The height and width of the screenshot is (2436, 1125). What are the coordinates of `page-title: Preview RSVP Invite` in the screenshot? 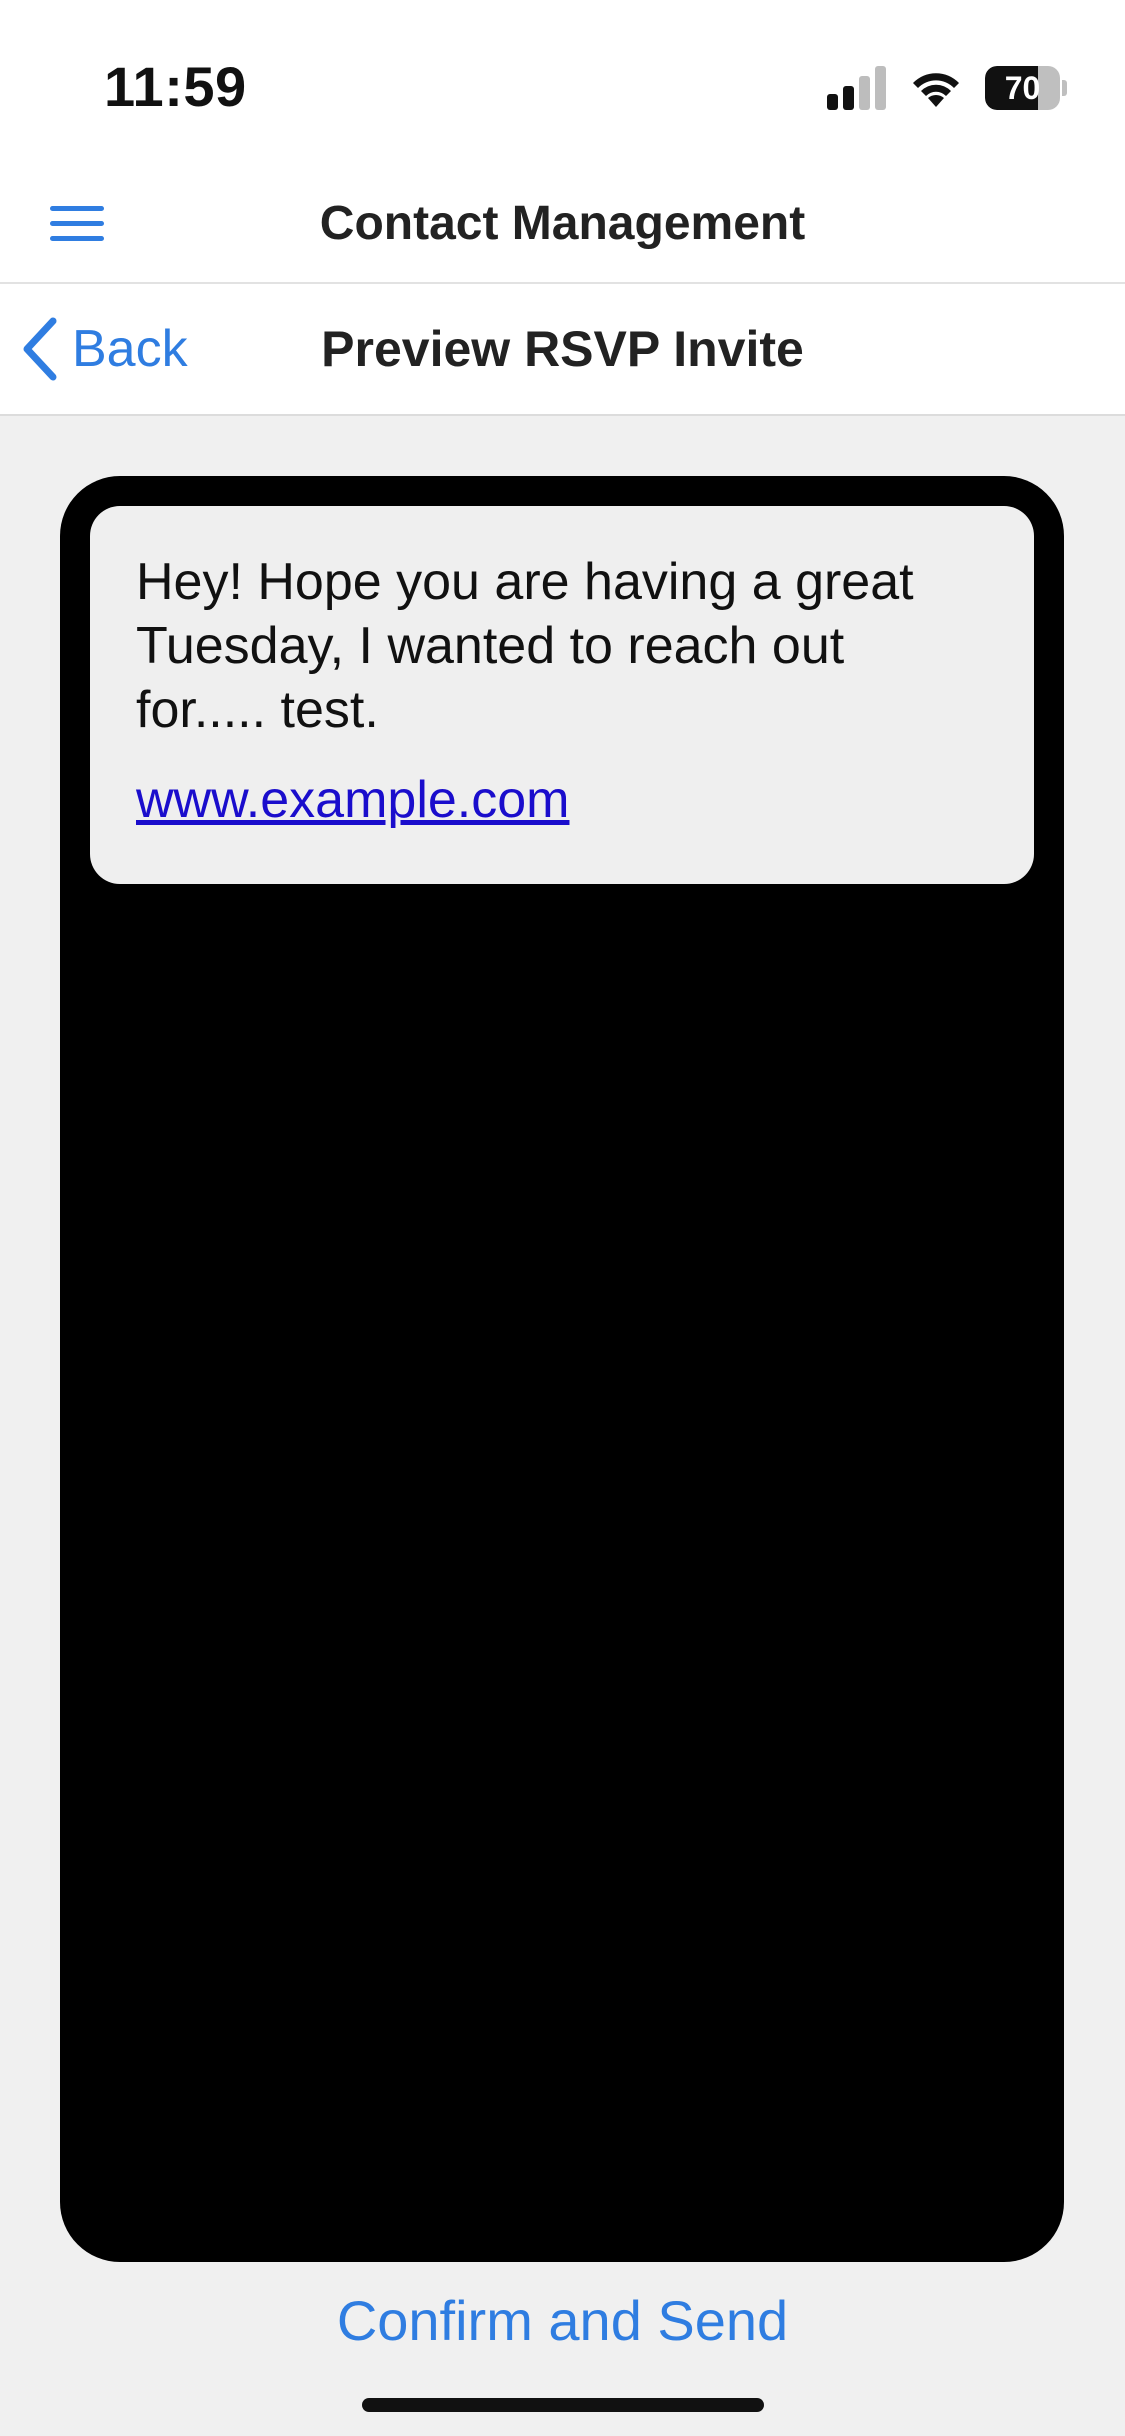 It's located at (562, 349).